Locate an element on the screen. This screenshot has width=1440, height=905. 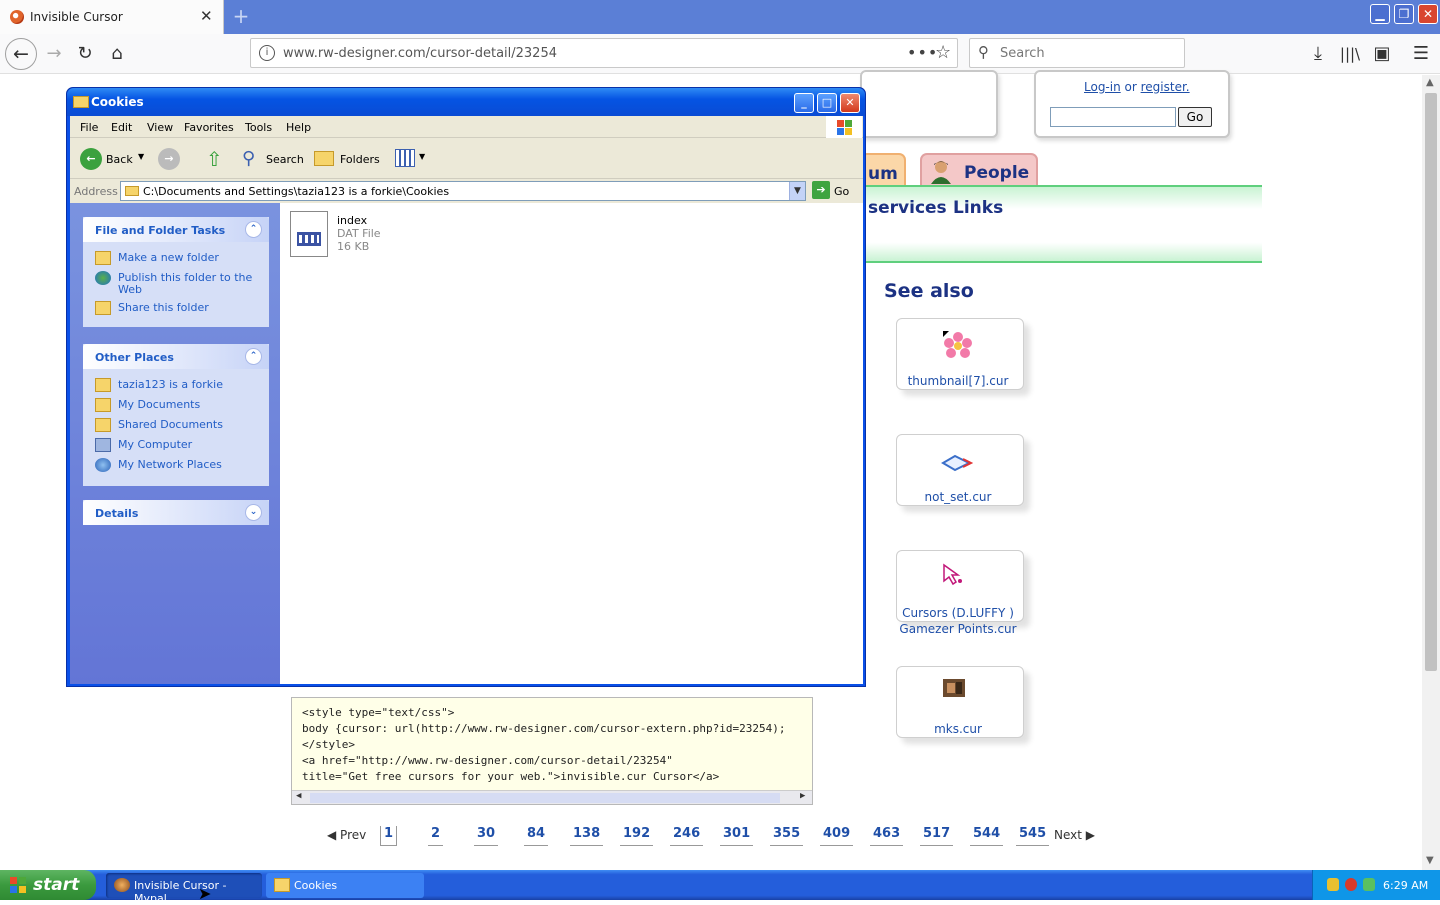
prev-page-link: ◀ Prev is located at coordinates (346, 835).